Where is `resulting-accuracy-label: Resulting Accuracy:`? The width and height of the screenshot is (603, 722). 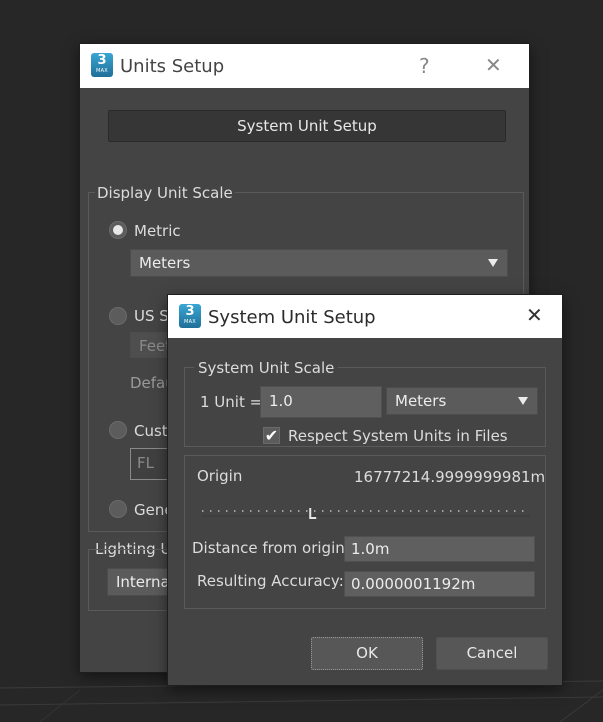
resulting-accuracy-label: Resulting Accuracy: is located at coordinates (270, 581).